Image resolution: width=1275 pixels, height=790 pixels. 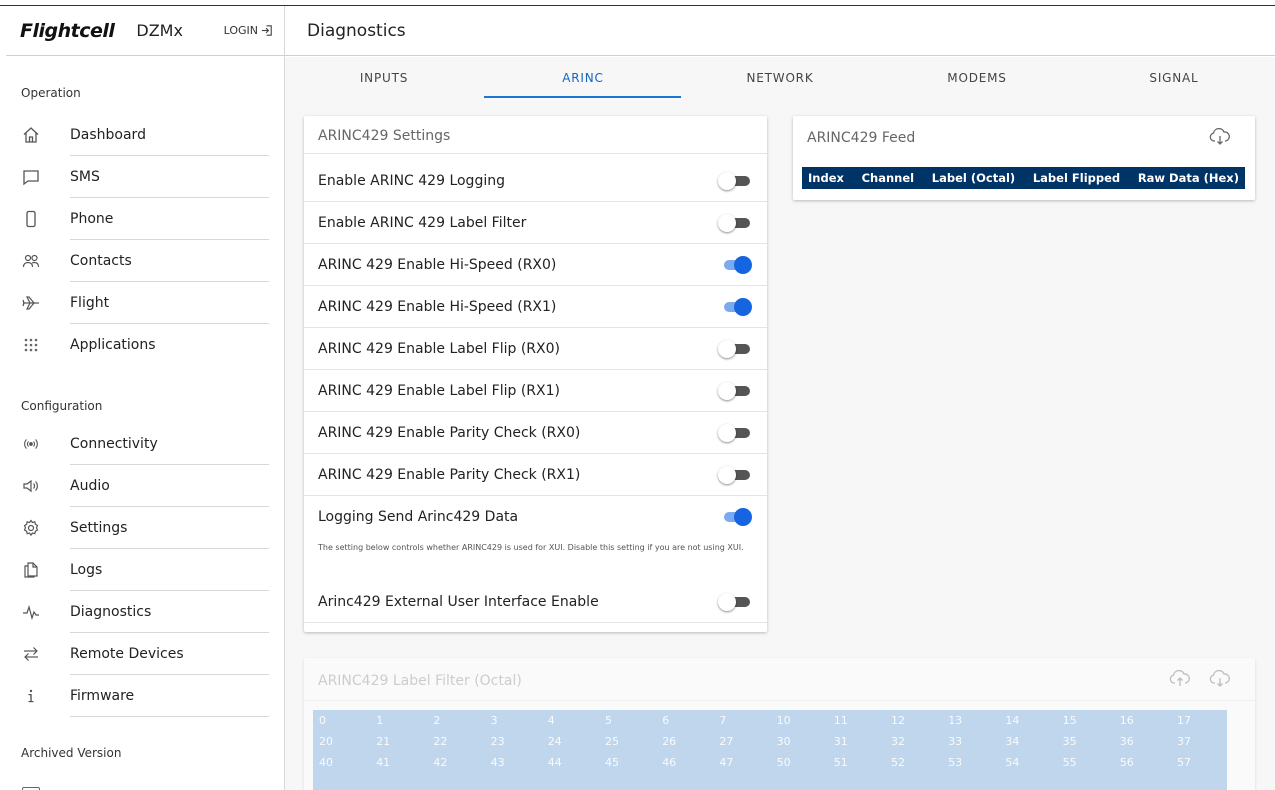 I want to click on tab-signal: SIGNAL, so click(x=1174, y=78).